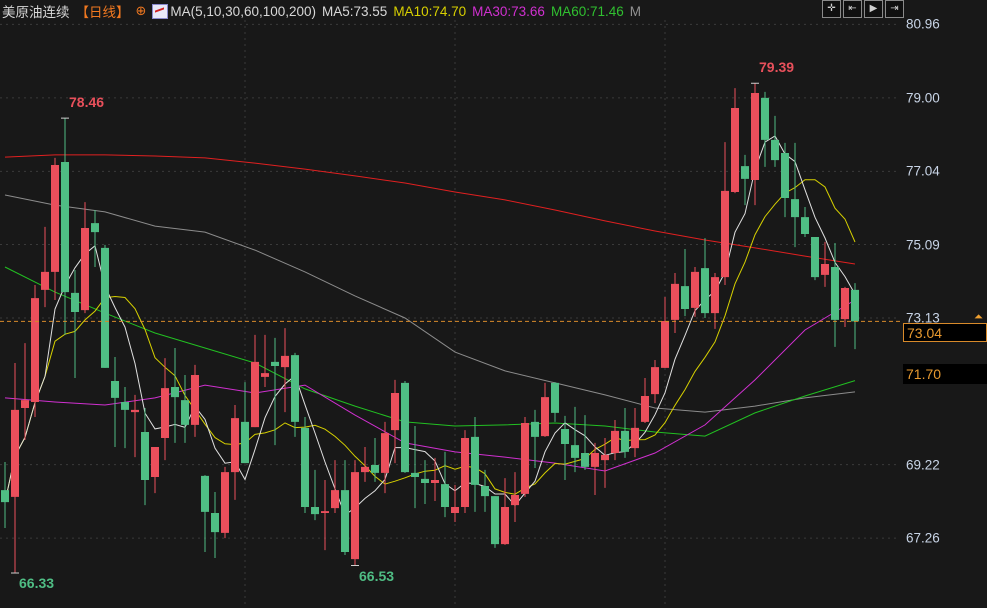 The width and height of the screenshot is (987, 608). Describe the element at coordinates (87, 102) in the screenshot. I see `high-label: 78.46` at that location.